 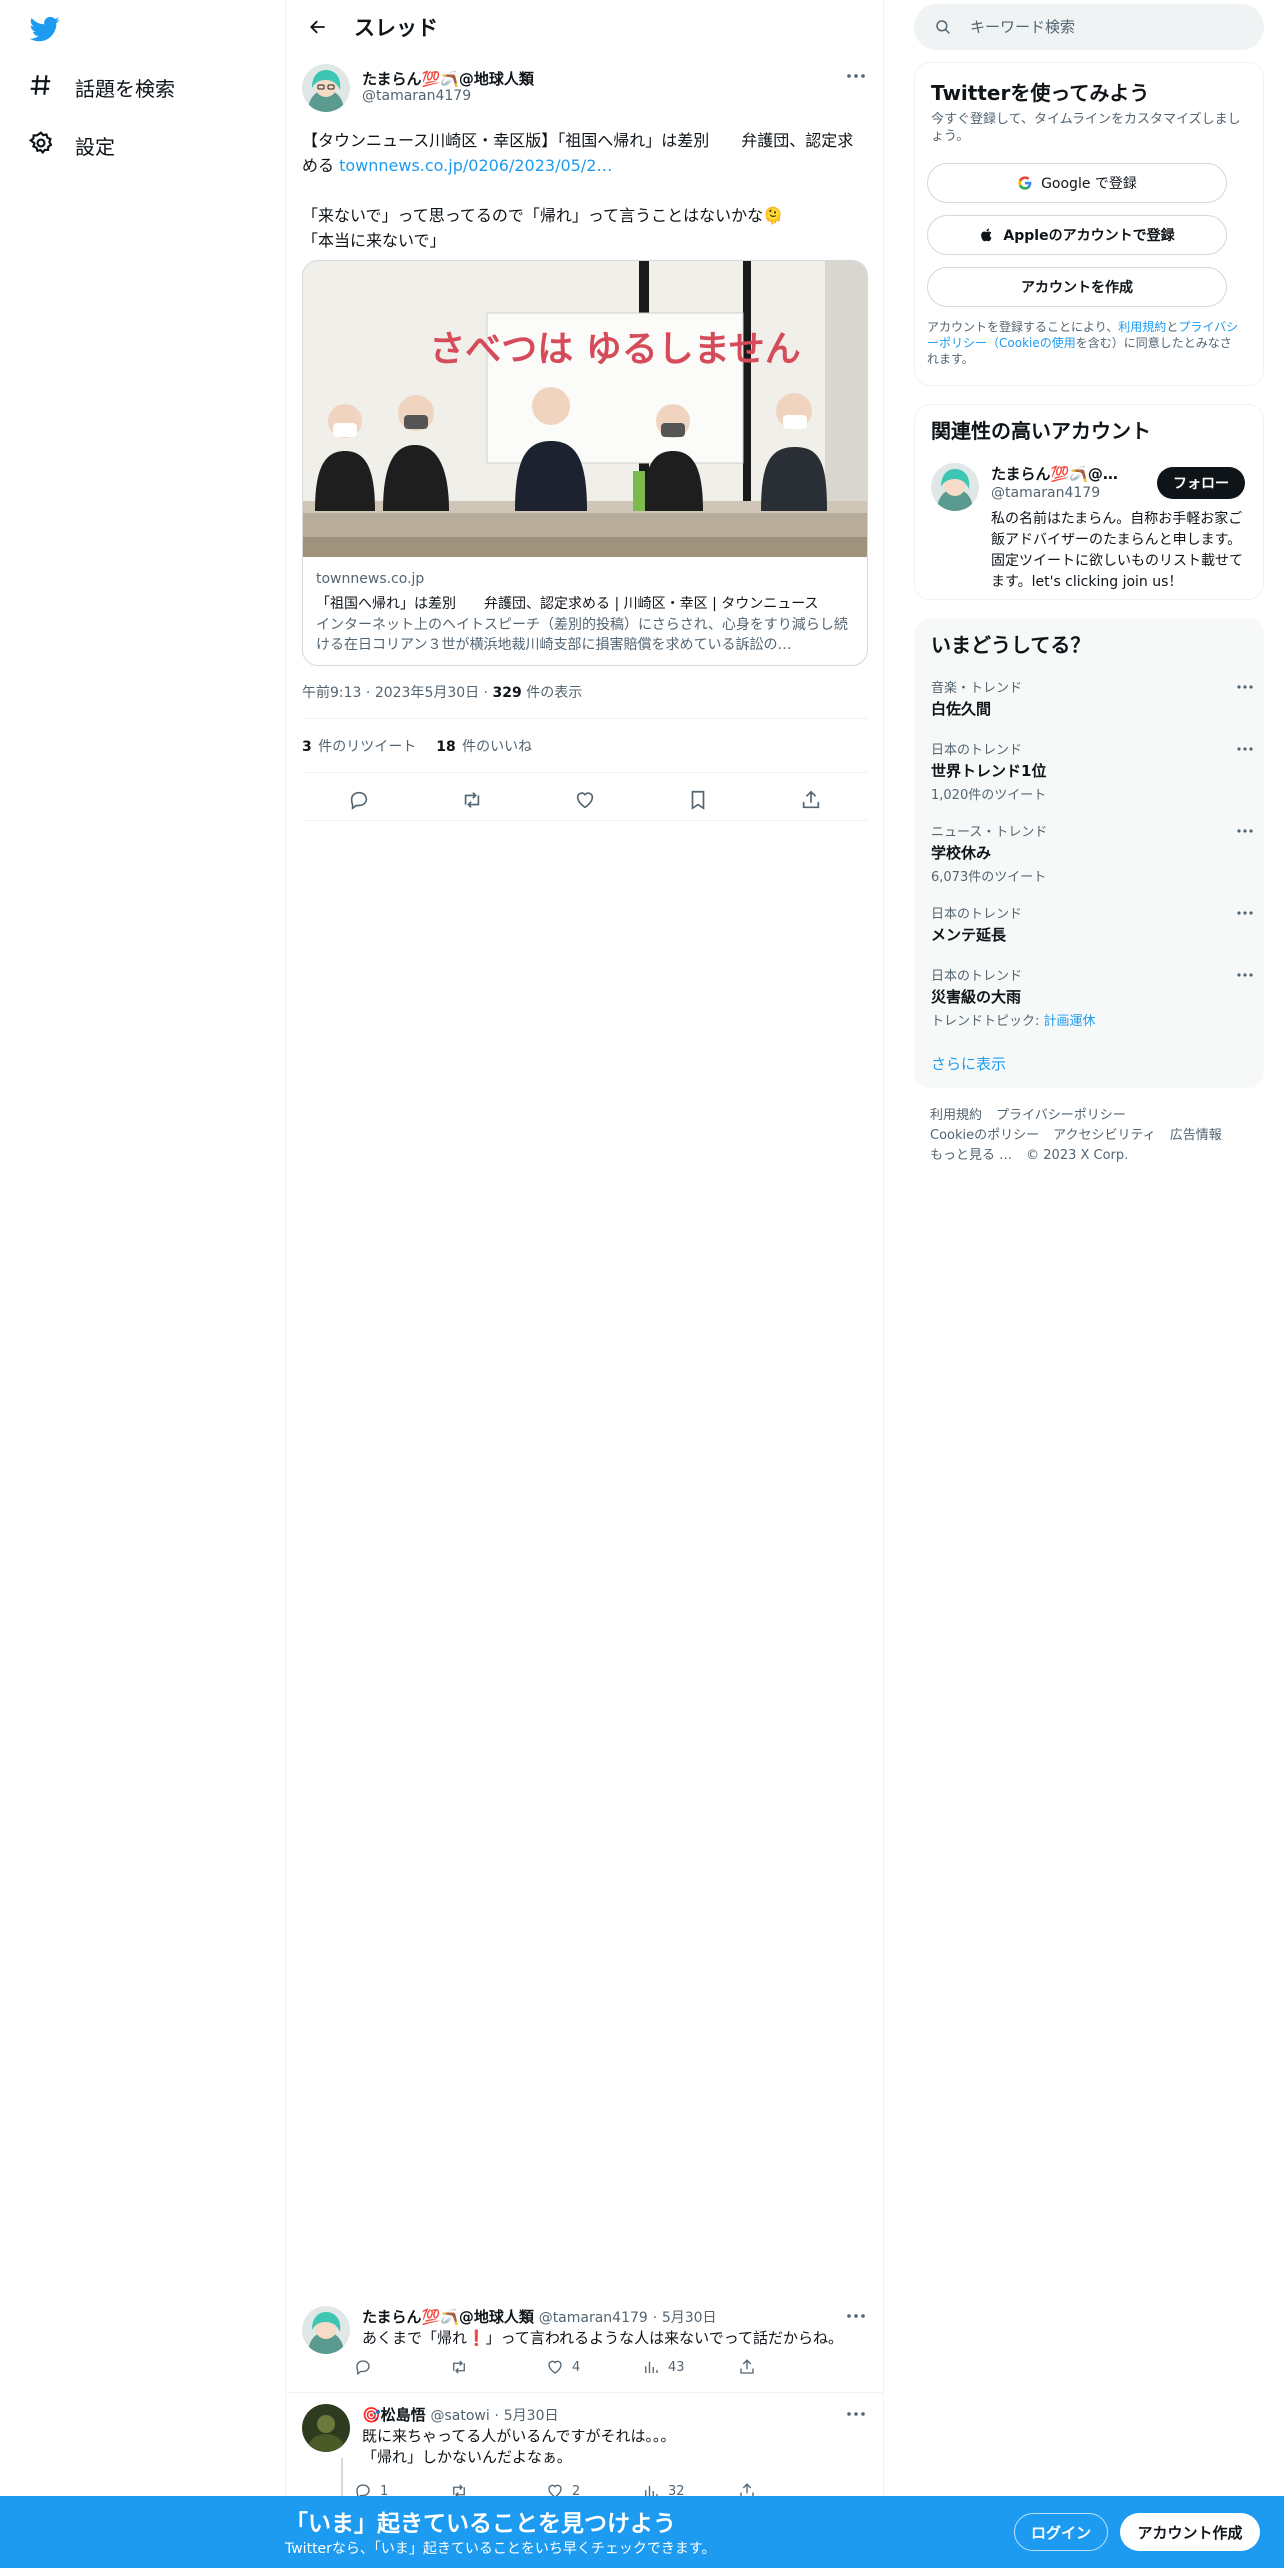 What do you see at coordinates (968, 1063) in the screenshot?
I see `show-more-link: さらに表示` at bounding box center [968, 1063].